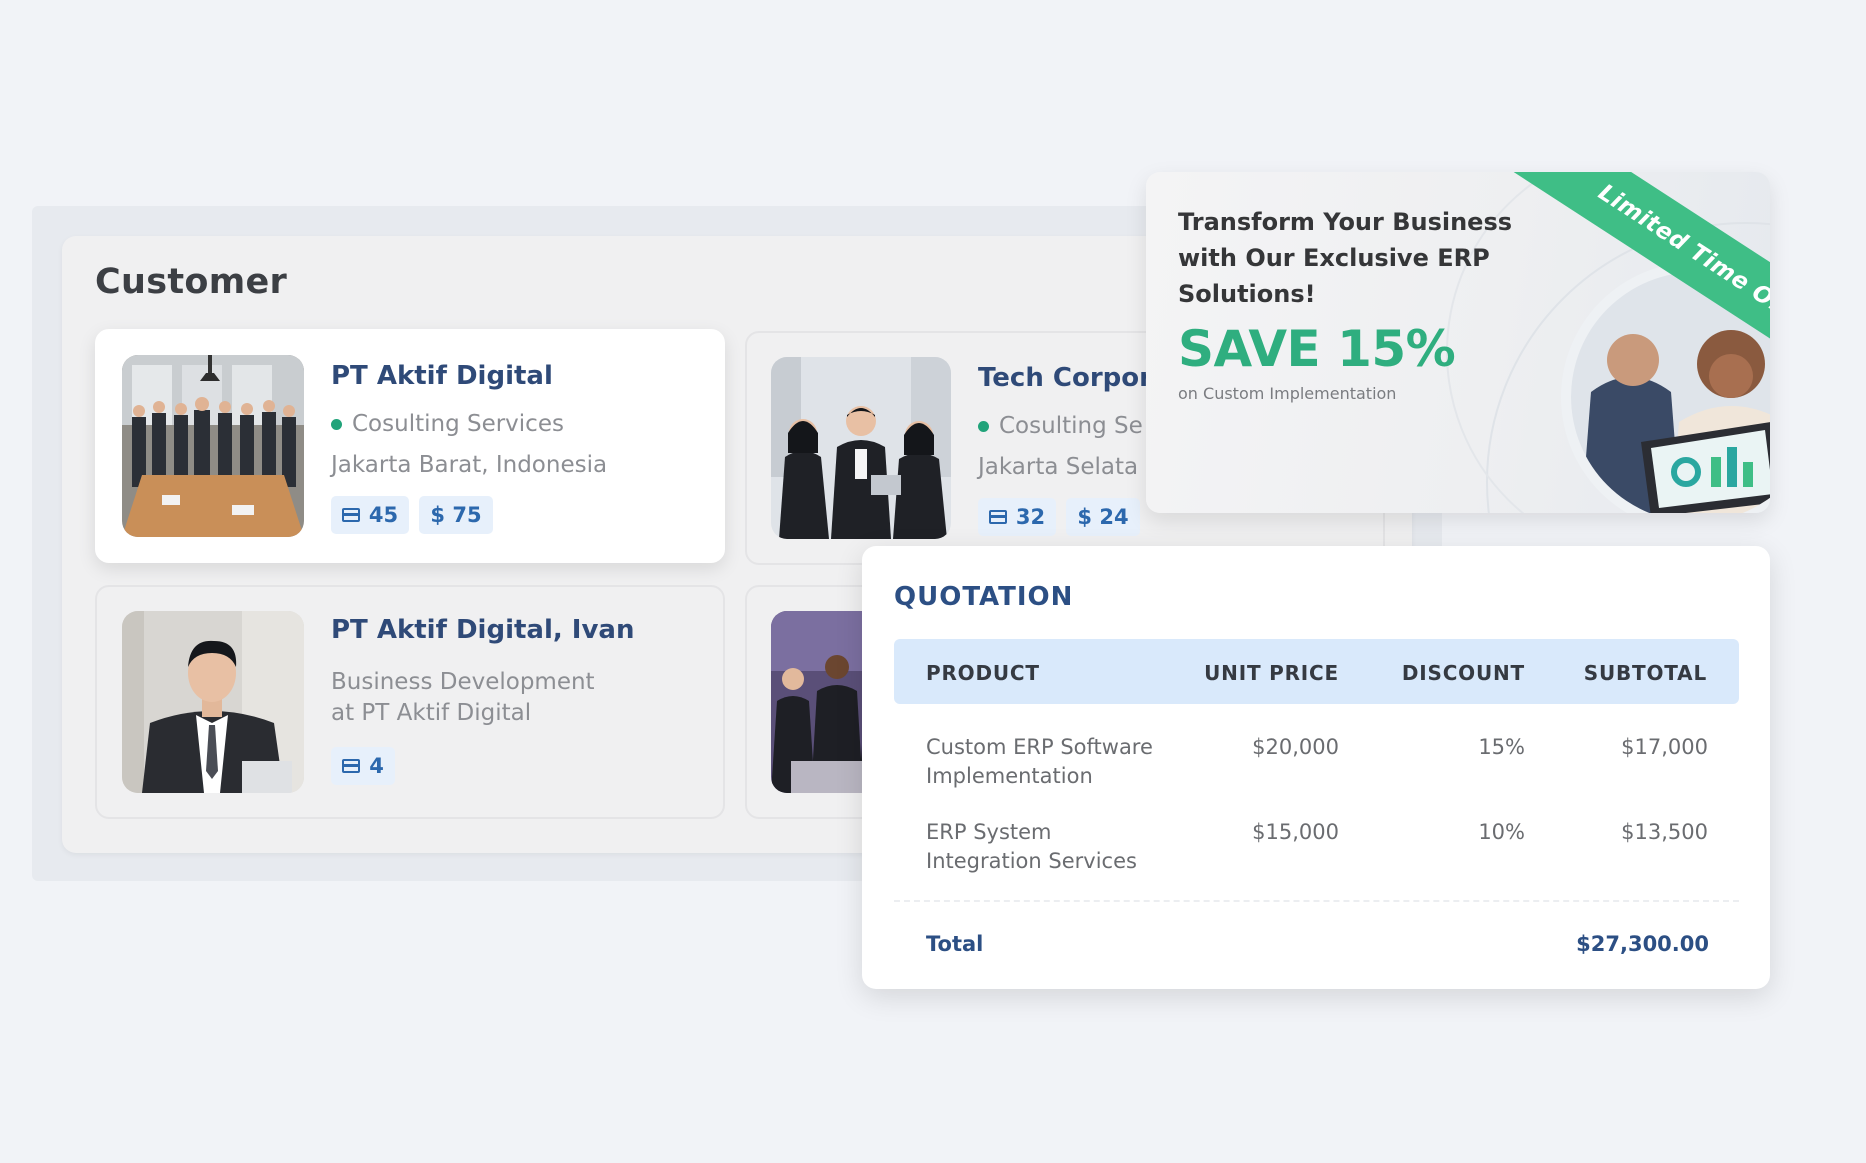  What do you see at coordinates (1030, 517) in the screenshot?
I see `badge-count: 32` at bounding box center [1030, 517].